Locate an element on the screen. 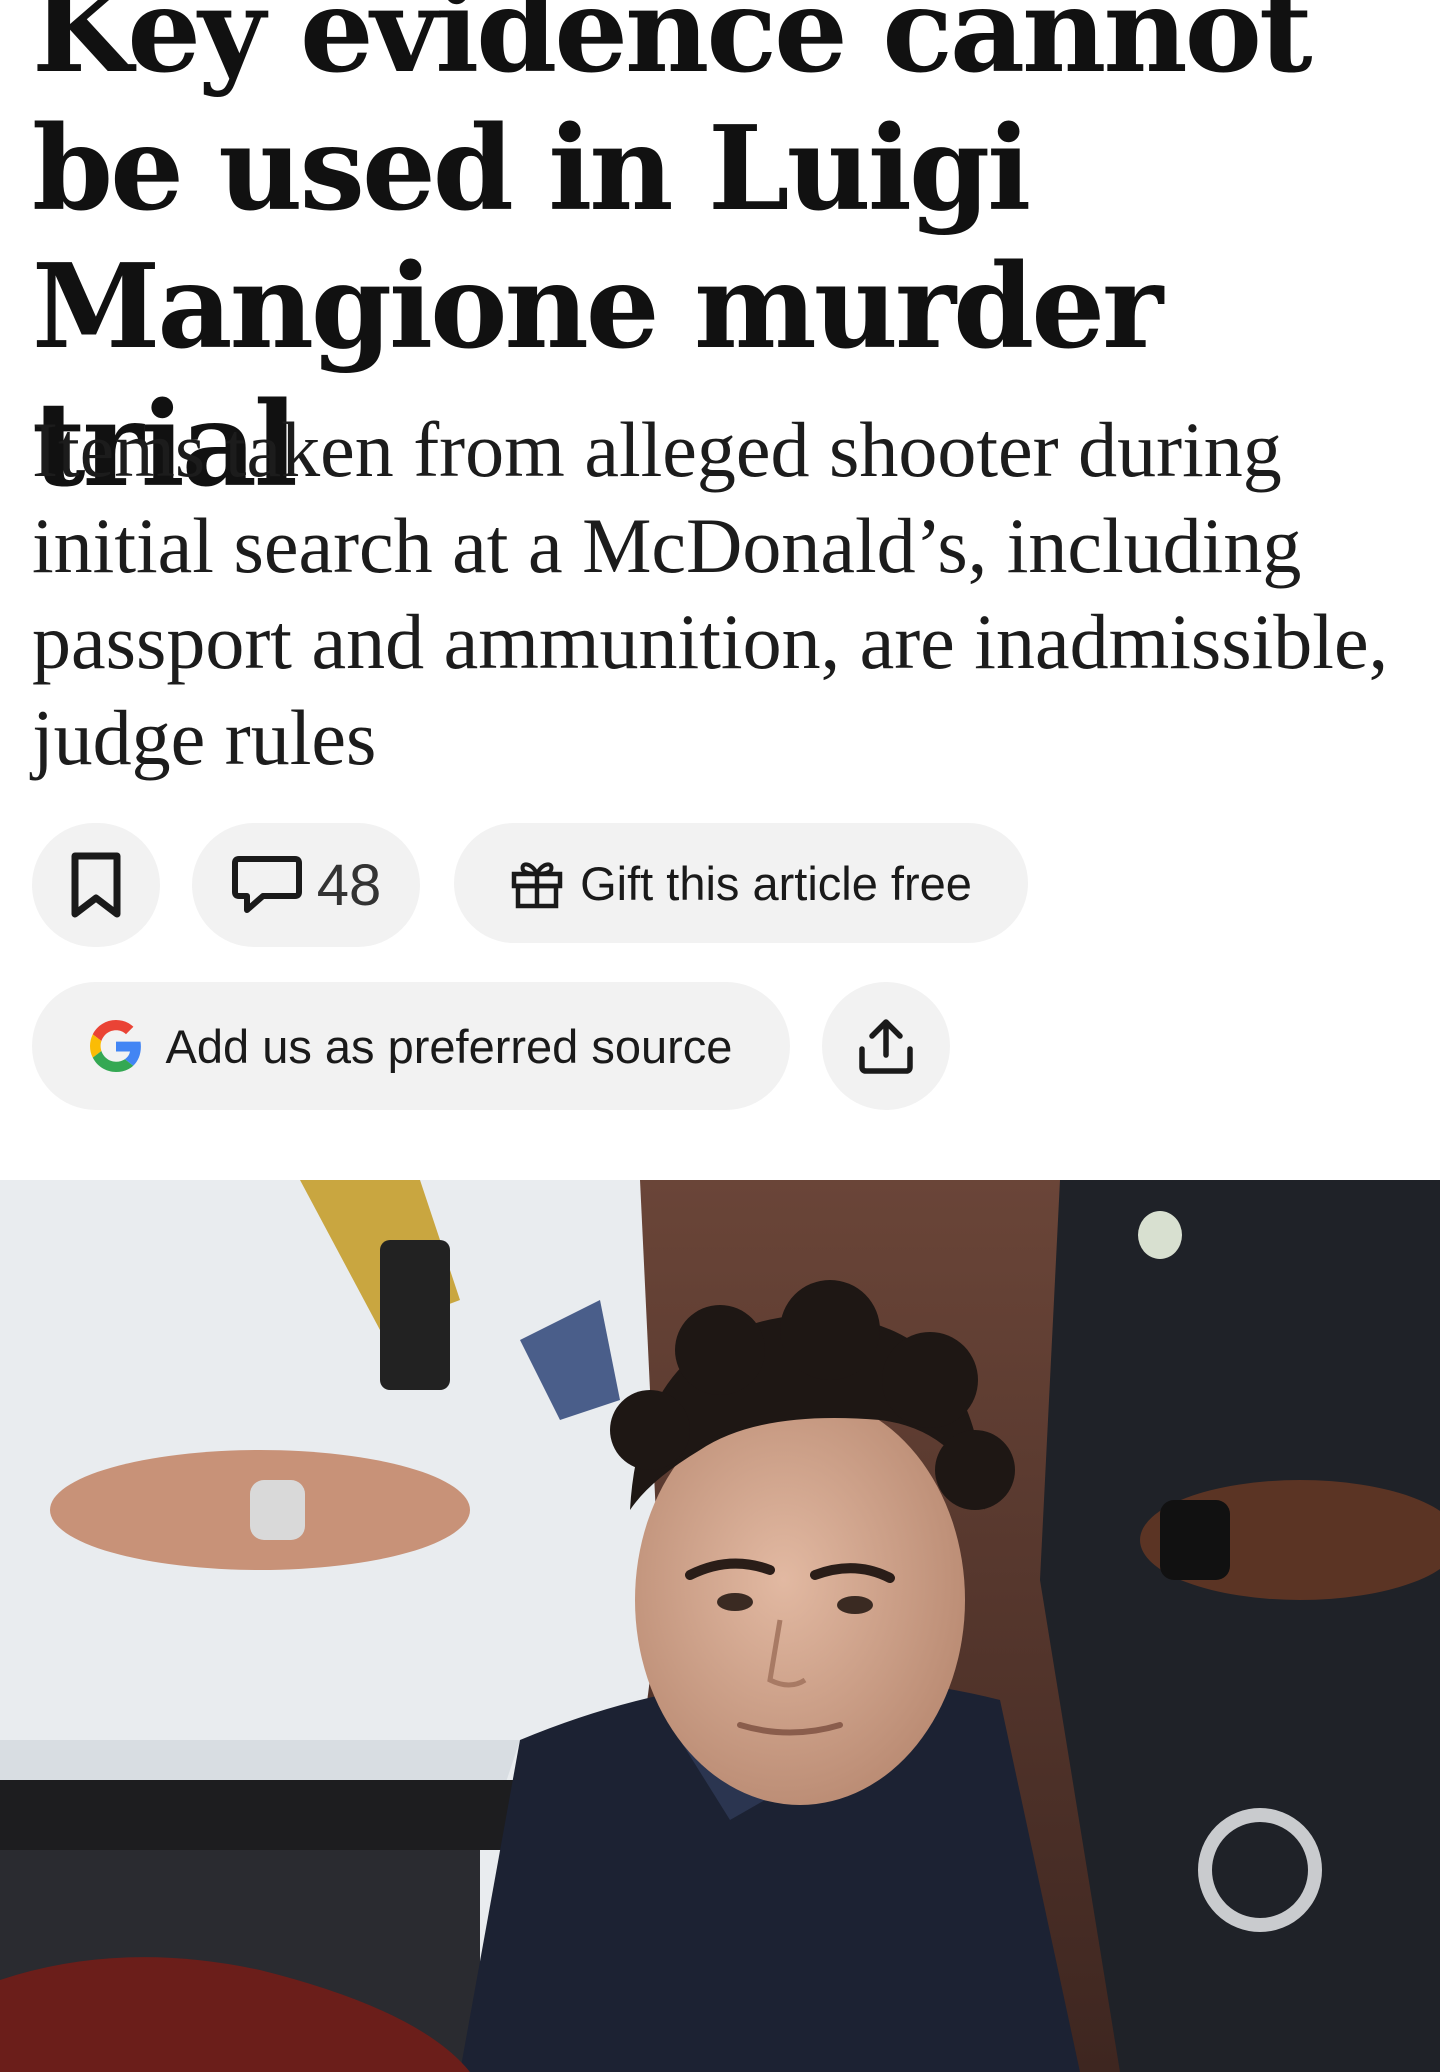  share-icon is located at coordinates (886, 1046).